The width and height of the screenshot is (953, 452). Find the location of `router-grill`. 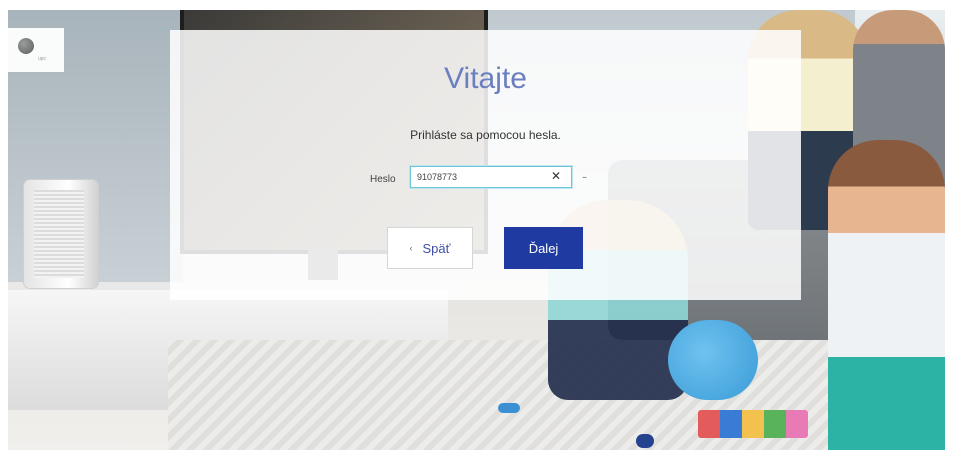

router-grill is located at coordinates (59, 234).